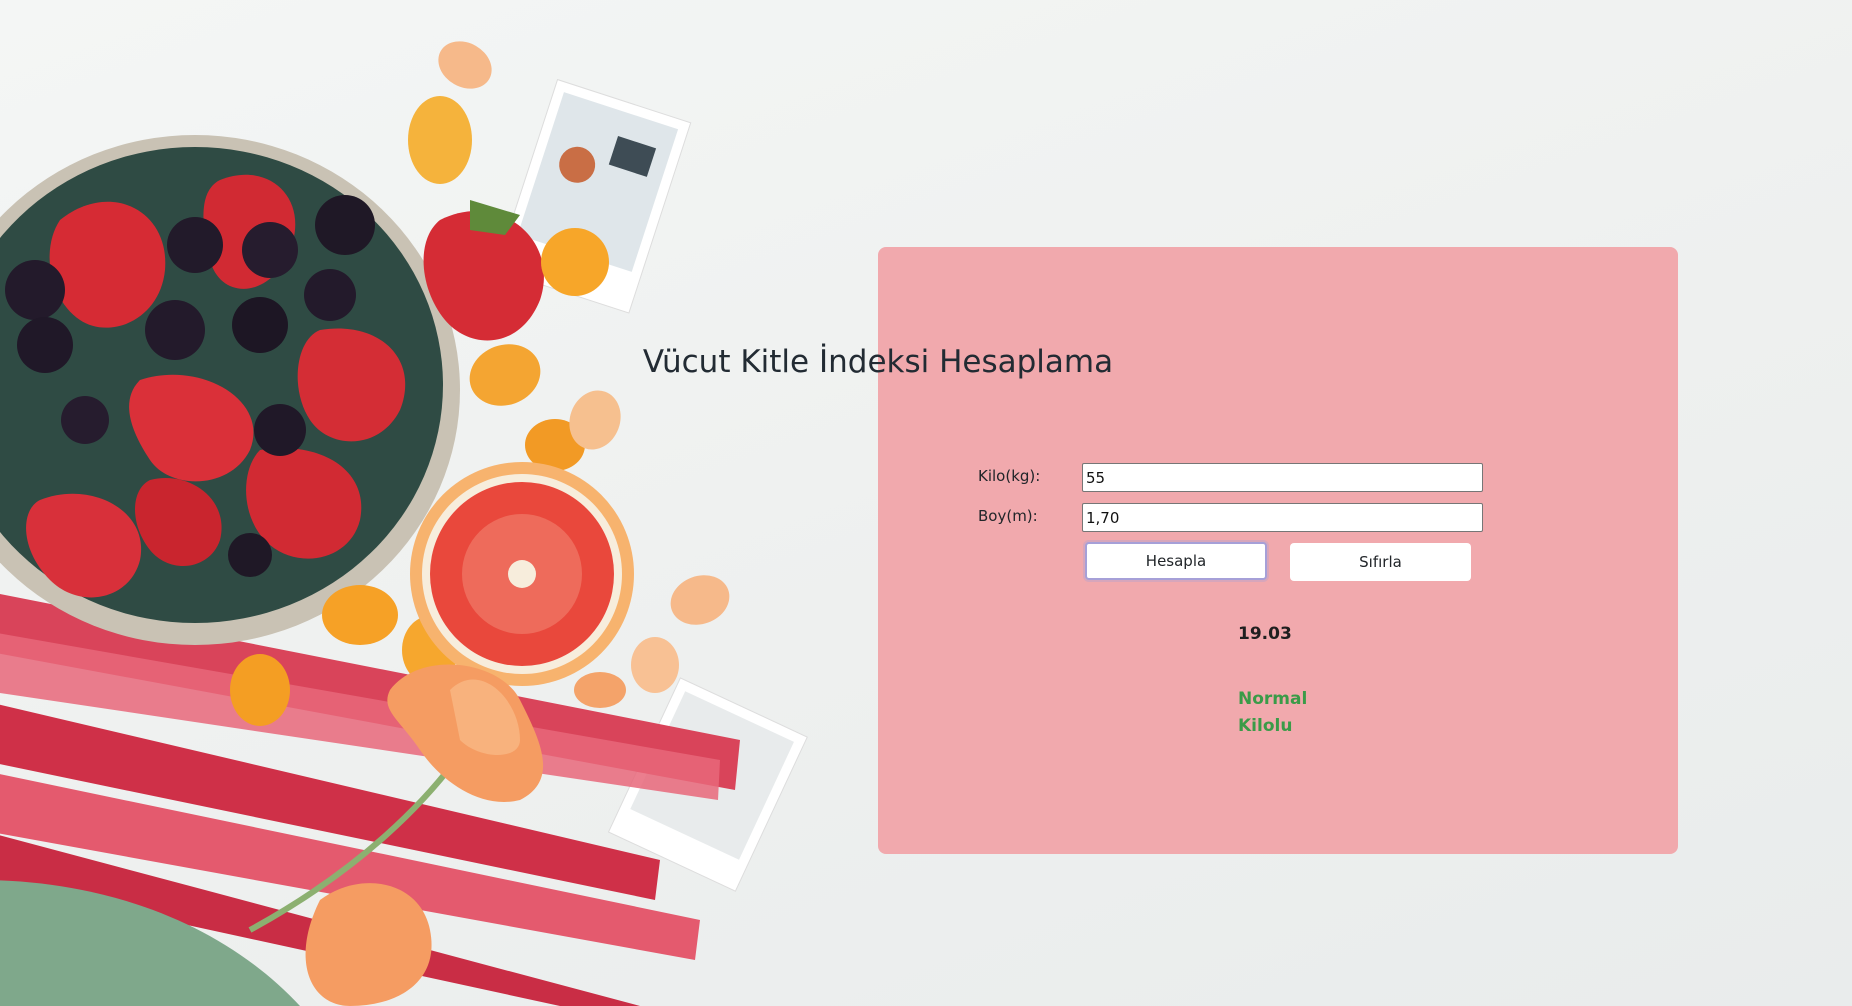  What do you see at coordinates (230, 390) in the screenshot?
I see `berry-bowl` at bounding box center [230, 390].